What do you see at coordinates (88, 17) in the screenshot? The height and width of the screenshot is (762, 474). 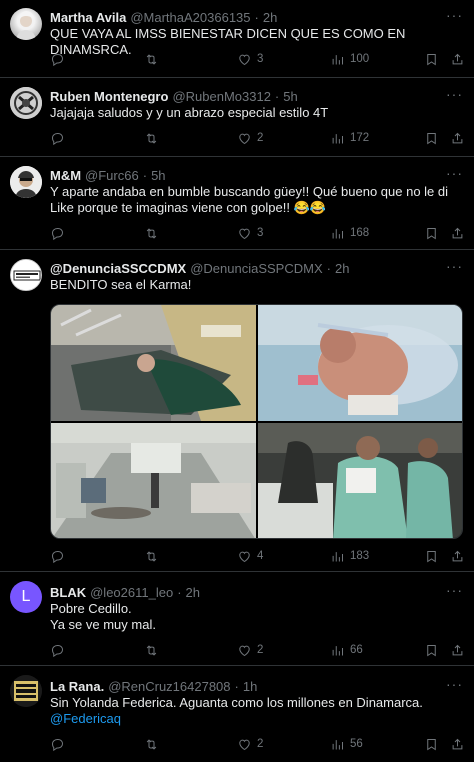 I see `user-name: Martha Avila` at bounding box center [88, 17].